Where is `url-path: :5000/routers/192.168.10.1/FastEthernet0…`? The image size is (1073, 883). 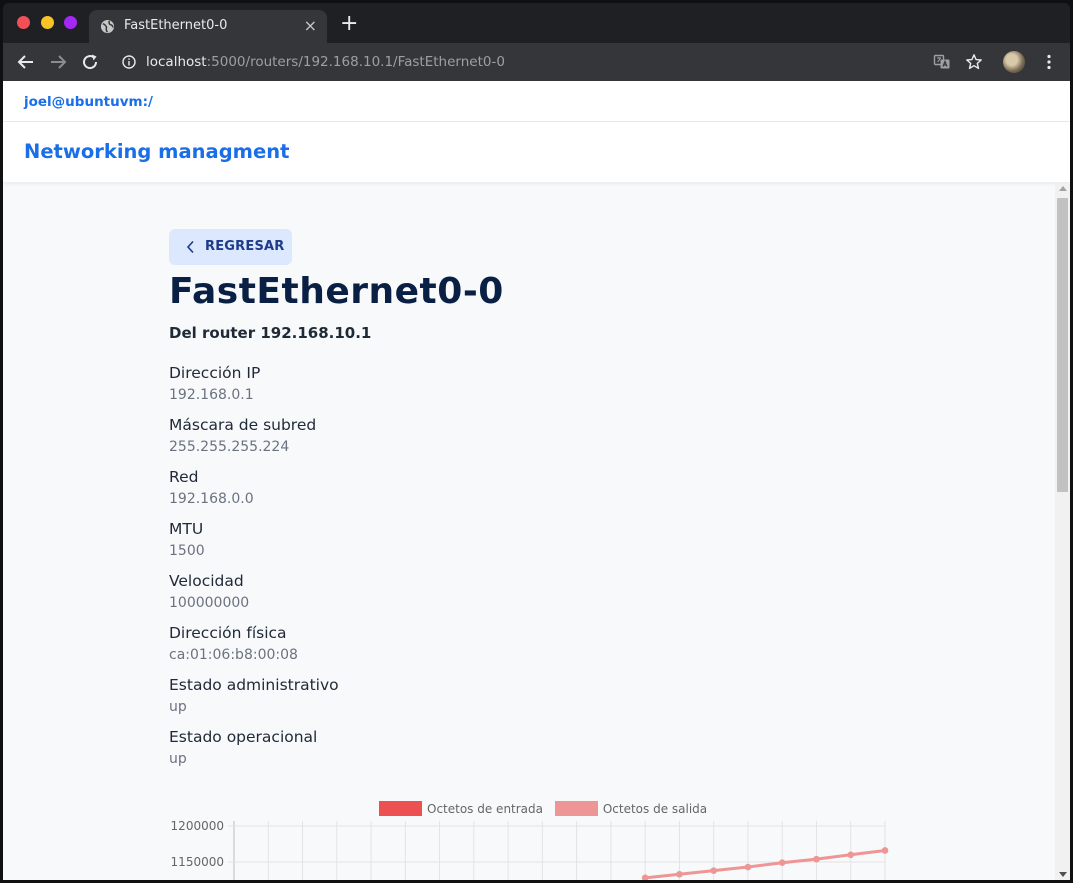 url-path: :5000/routers/192.168.10.1/FastEthernet0… is located at coordinates (355, 62).